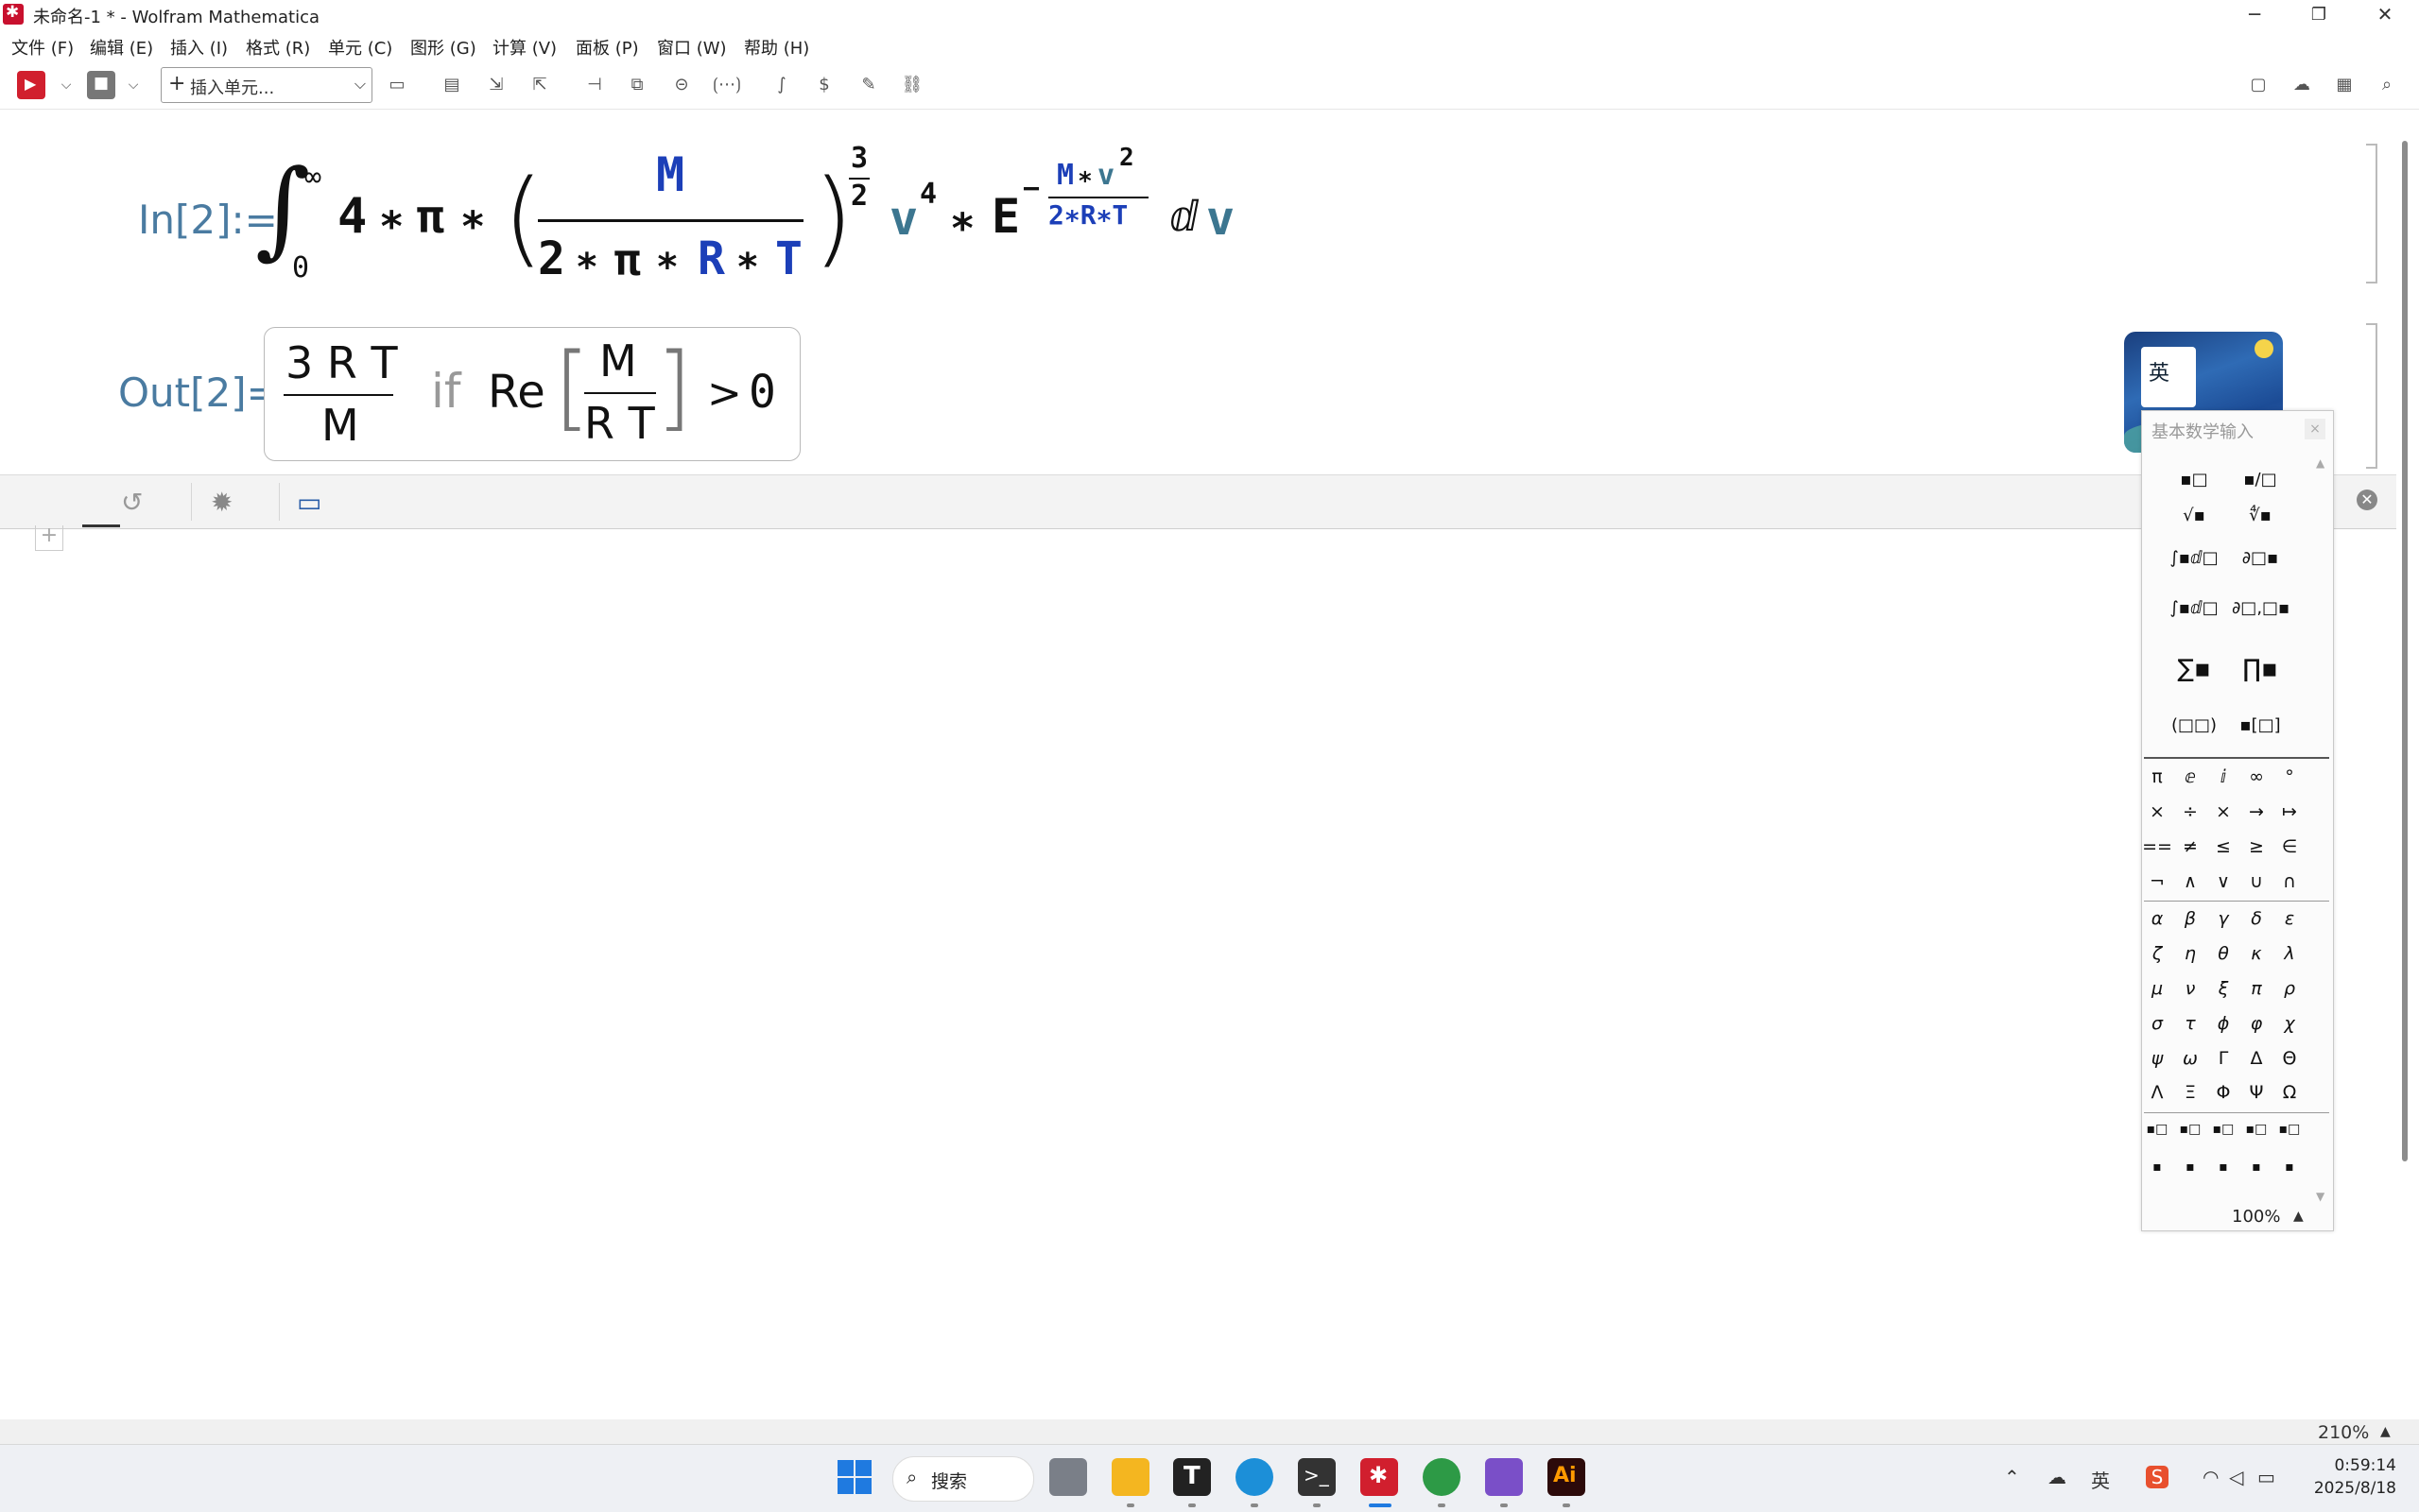  I want to click on minimize-button: ─, so click(2255, 14).